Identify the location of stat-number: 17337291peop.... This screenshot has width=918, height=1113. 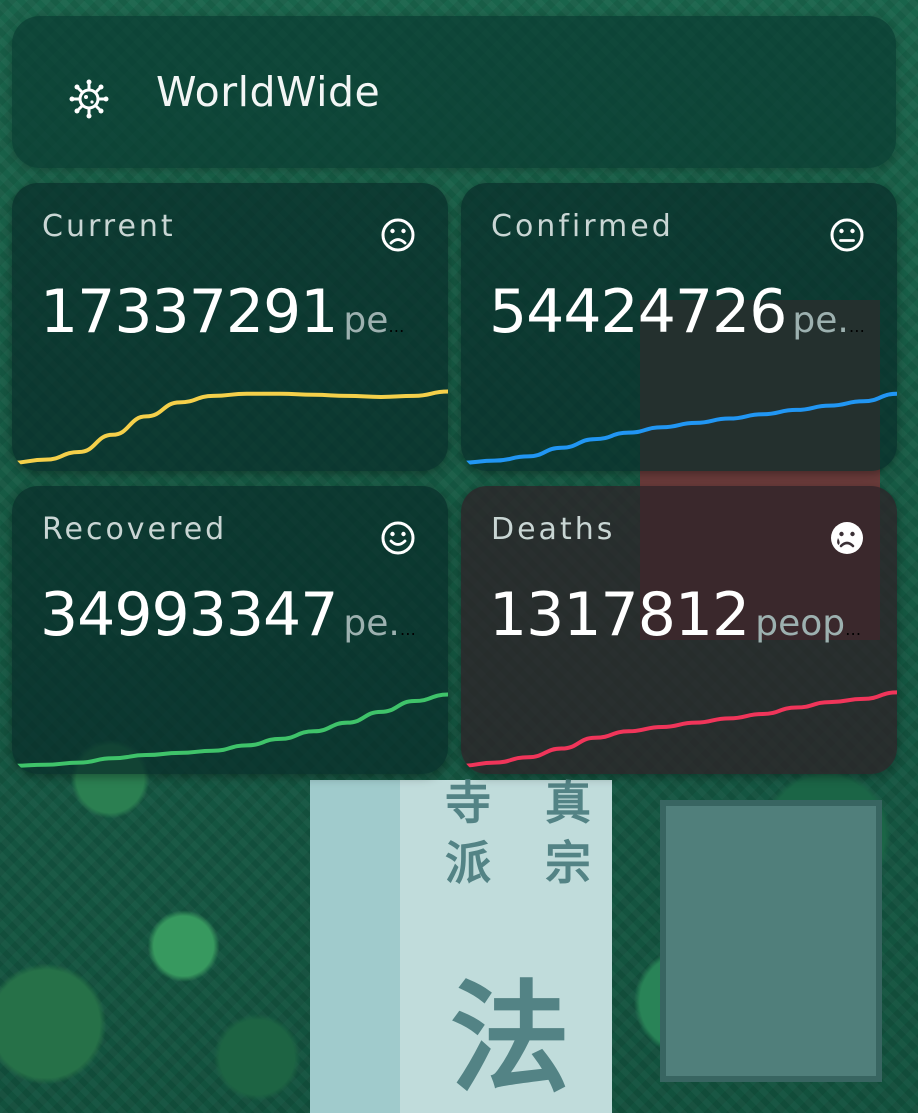
(230, 312).